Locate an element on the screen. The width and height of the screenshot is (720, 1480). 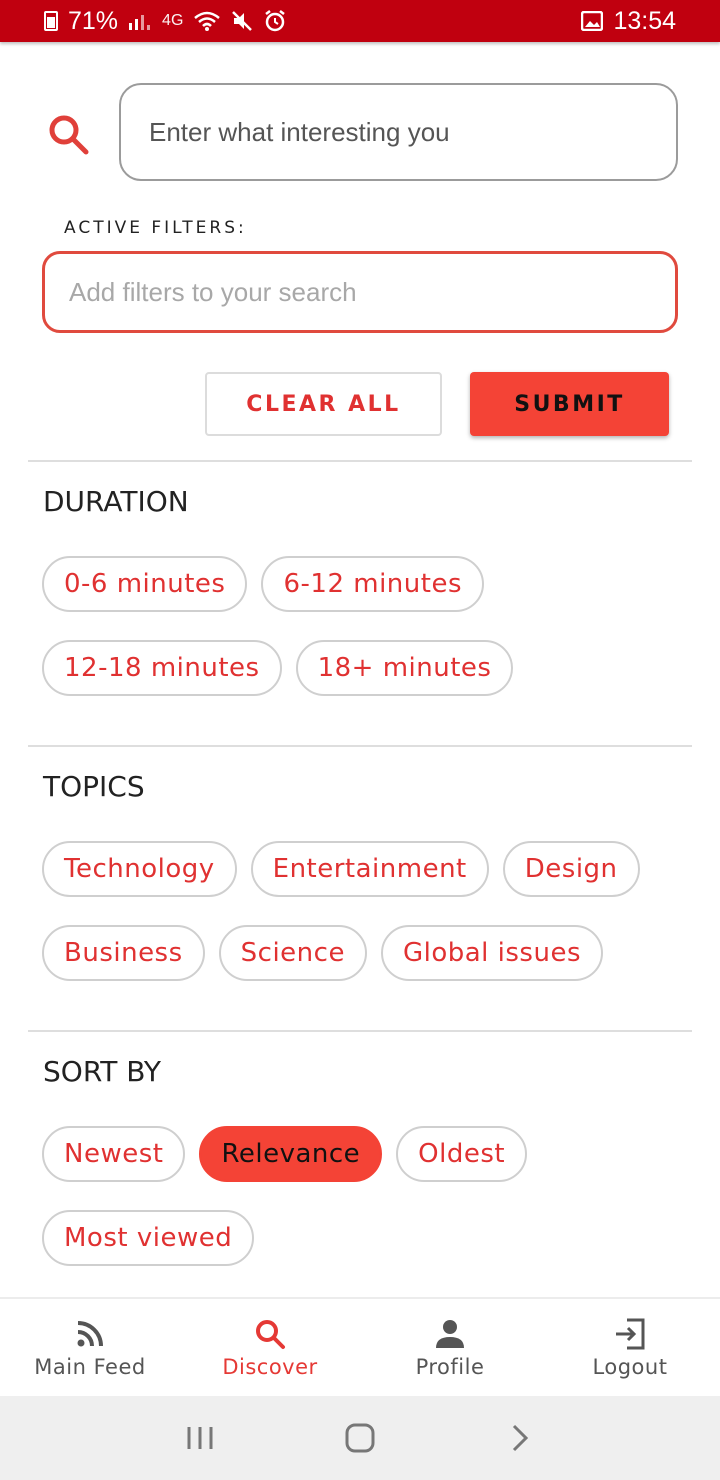
nav-label-main-feed: Main Feed is located at coordinates (90, 1367).